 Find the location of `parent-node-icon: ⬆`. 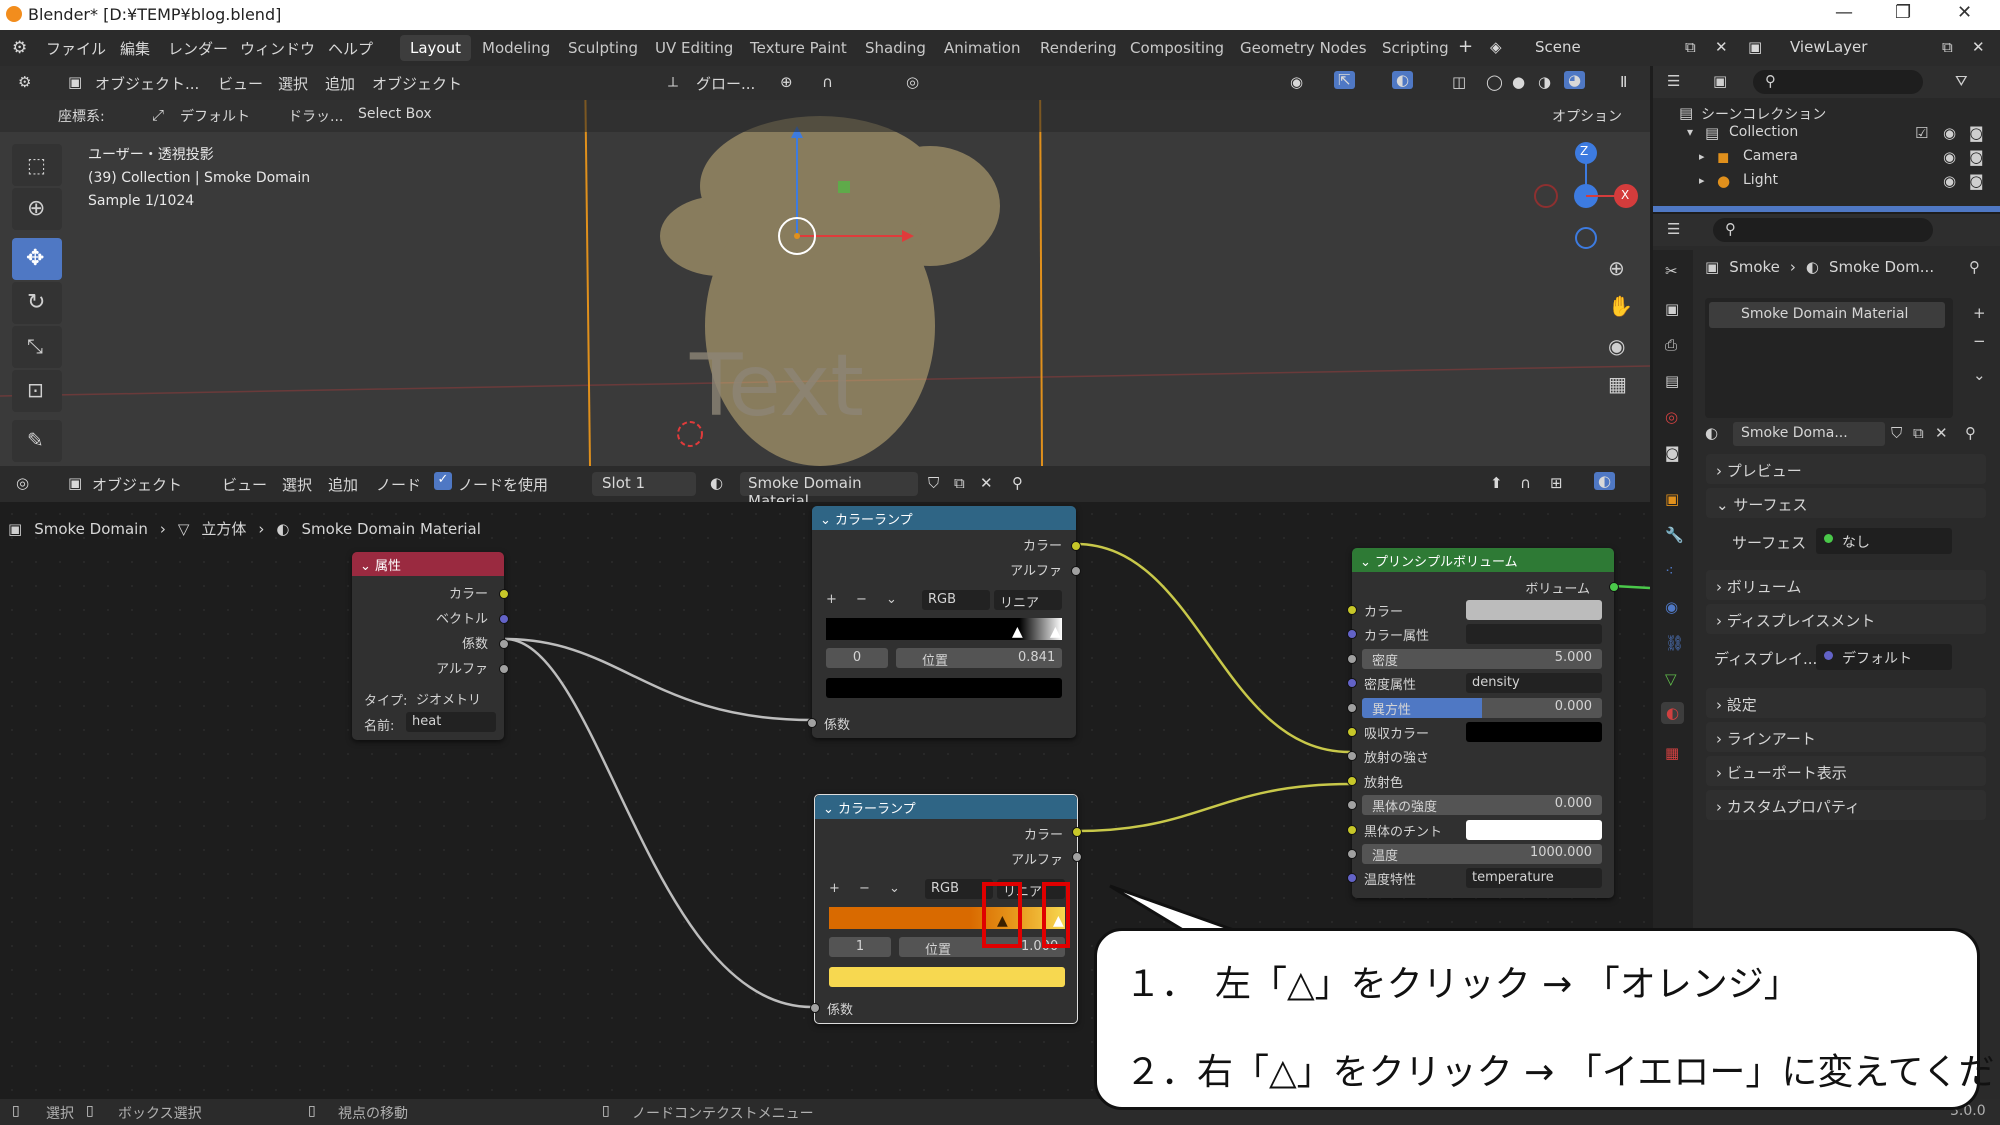

parent-node-icon: ⬆ is located at coordinates (1496, 483).